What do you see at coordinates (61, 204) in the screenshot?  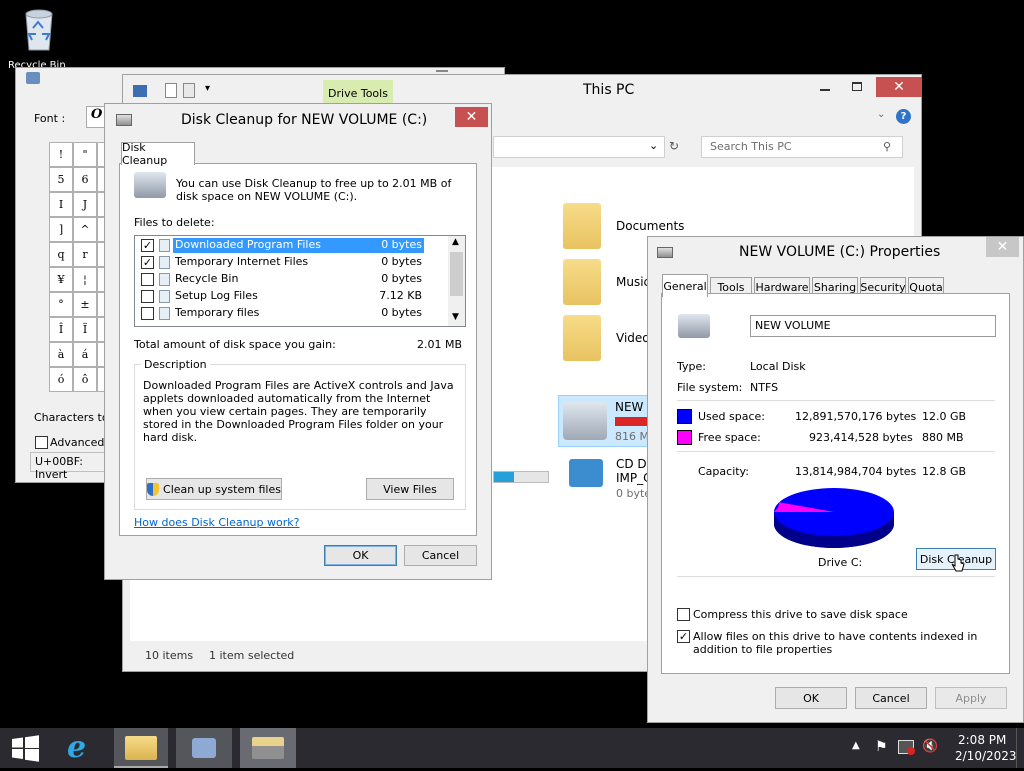 I see `character-cell: I` at bounding box center [61, 204].